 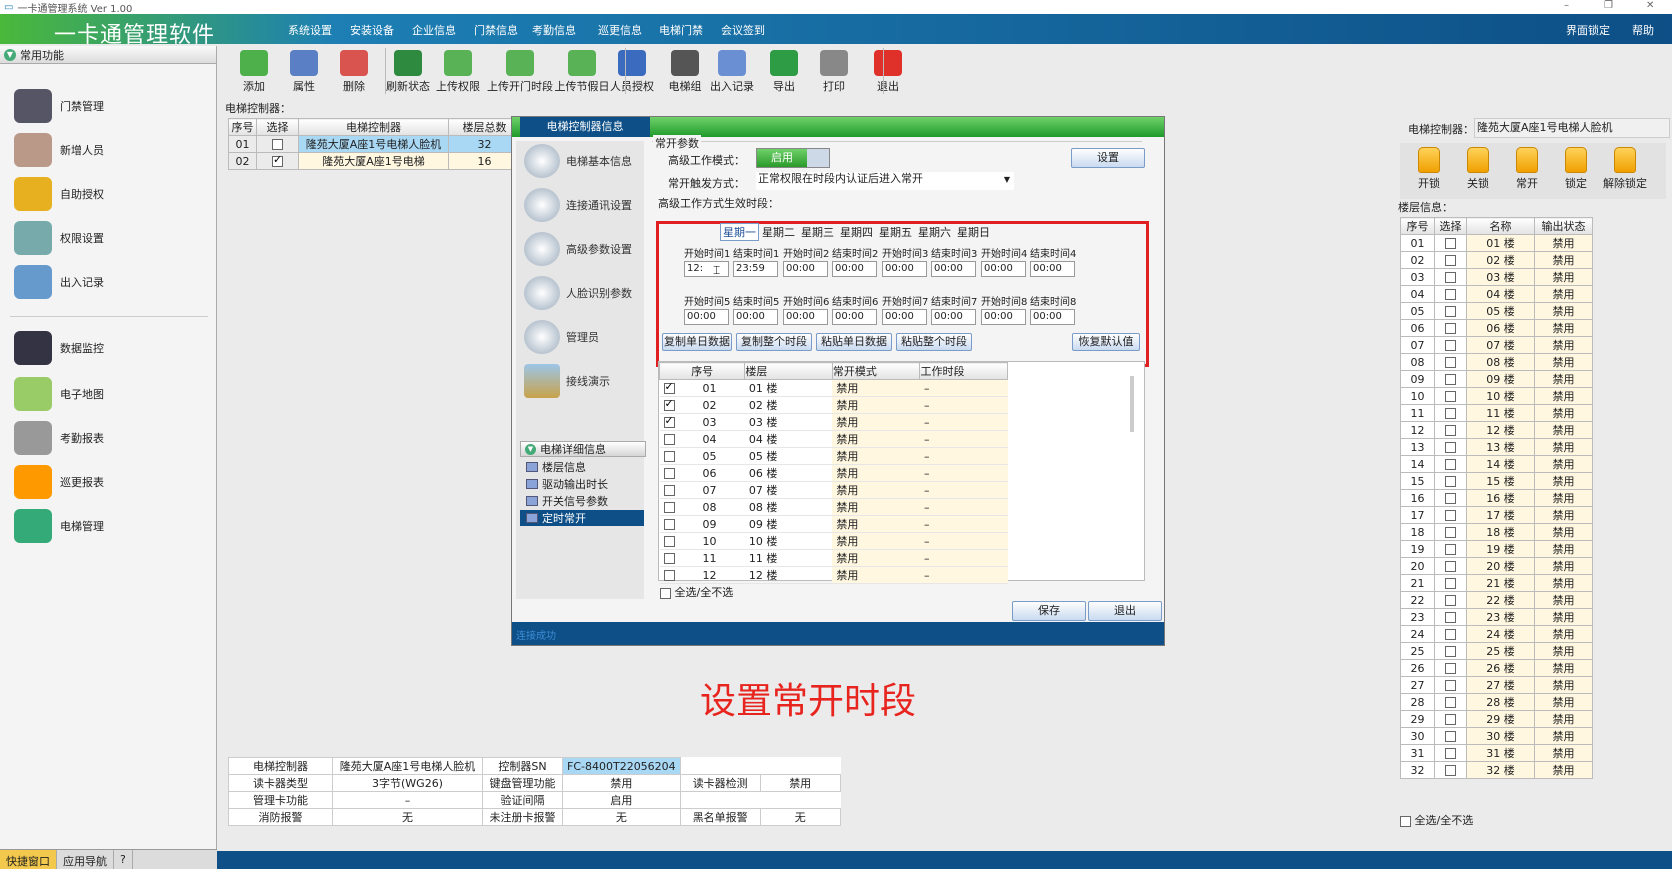 What do you see at coordinates (1496, 396) in the screenshot?
I see `table-row: 10 10 楼禁用` at bounding box center [1496, 396].